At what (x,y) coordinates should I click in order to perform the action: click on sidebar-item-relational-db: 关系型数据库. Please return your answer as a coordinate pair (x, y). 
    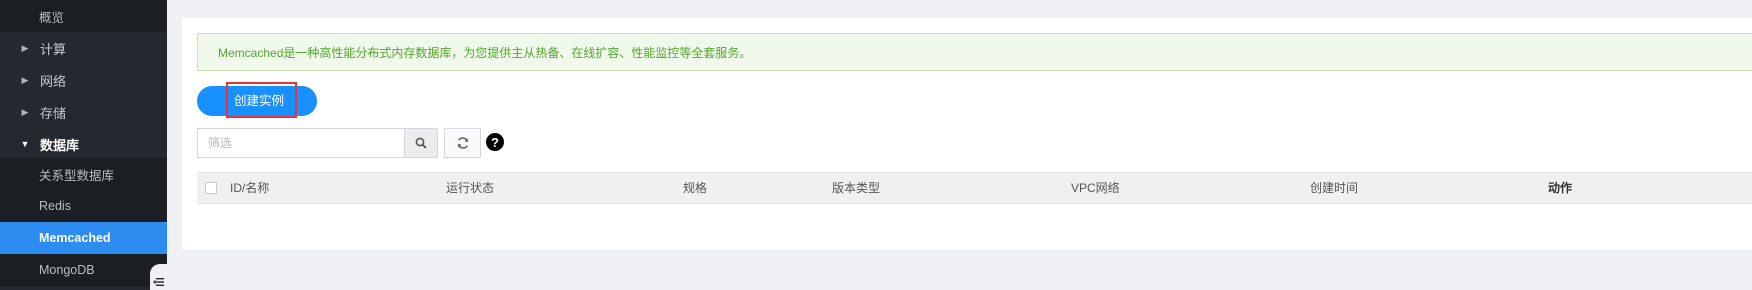
    Looking at the image, I should click on (83, 174).